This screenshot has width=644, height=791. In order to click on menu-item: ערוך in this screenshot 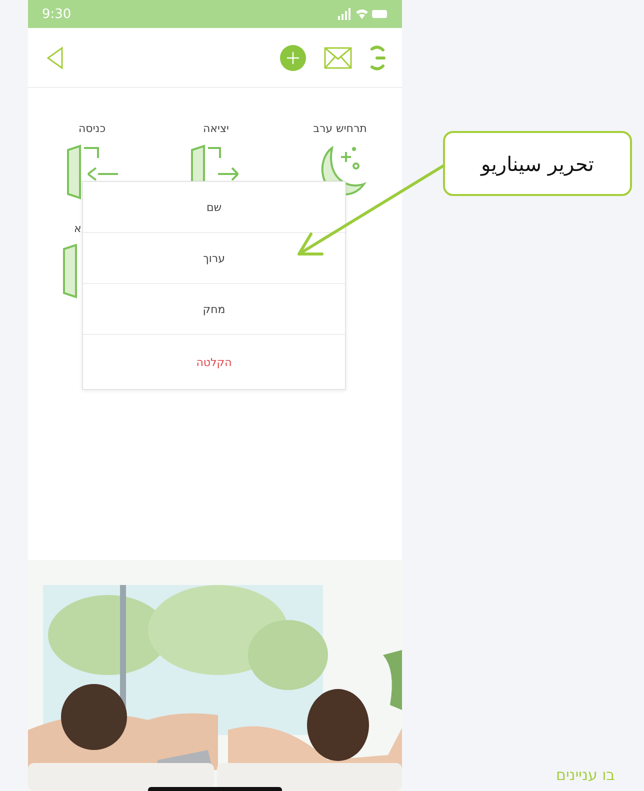, I will do `click(214, 258)`.